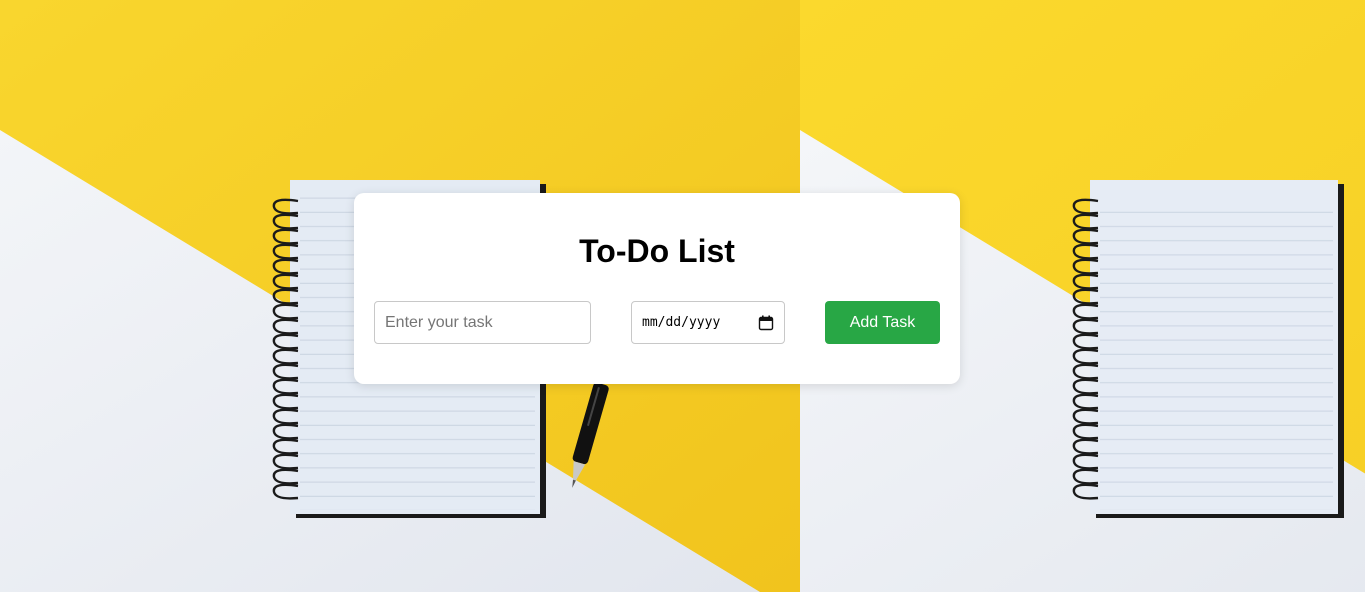 The height and width of the screenshot is (592, 1365). I want to click on page-title: To-Do List, so click(657, 251).